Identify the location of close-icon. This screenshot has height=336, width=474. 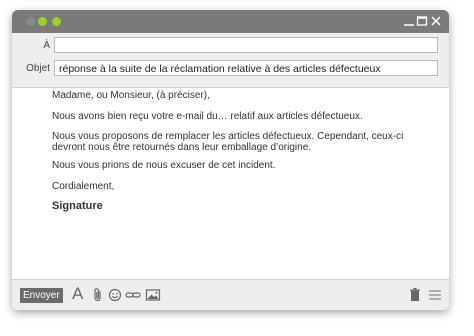
(436, 21).